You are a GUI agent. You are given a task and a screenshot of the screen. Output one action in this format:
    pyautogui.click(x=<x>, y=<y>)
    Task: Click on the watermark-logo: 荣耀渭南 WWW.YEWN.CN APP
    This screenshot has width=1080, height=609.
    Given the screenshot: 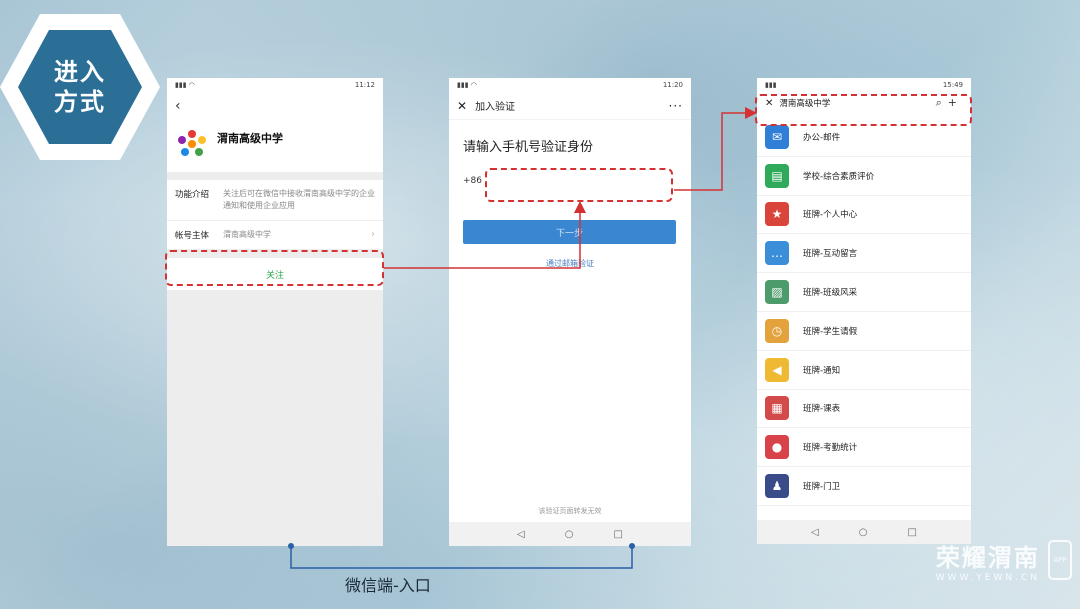 What is the action you would take?
    pyautogui.click(x=1003, y=560)
    